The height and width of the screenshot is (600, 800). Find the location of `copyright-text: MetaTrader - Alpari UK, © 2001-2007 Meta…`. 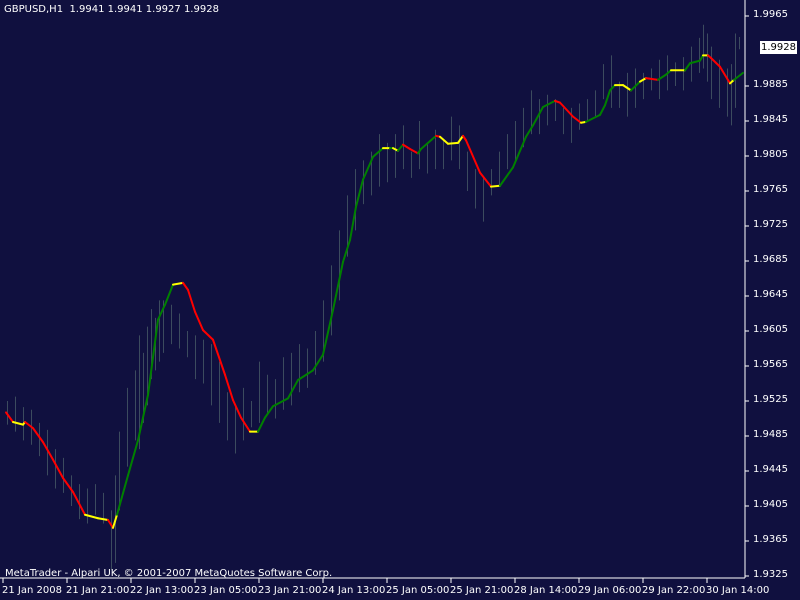

copyright-text: MetaTrader - Alpari UK, © 2001-2007 Meta… is located at coordinates (169, 573).